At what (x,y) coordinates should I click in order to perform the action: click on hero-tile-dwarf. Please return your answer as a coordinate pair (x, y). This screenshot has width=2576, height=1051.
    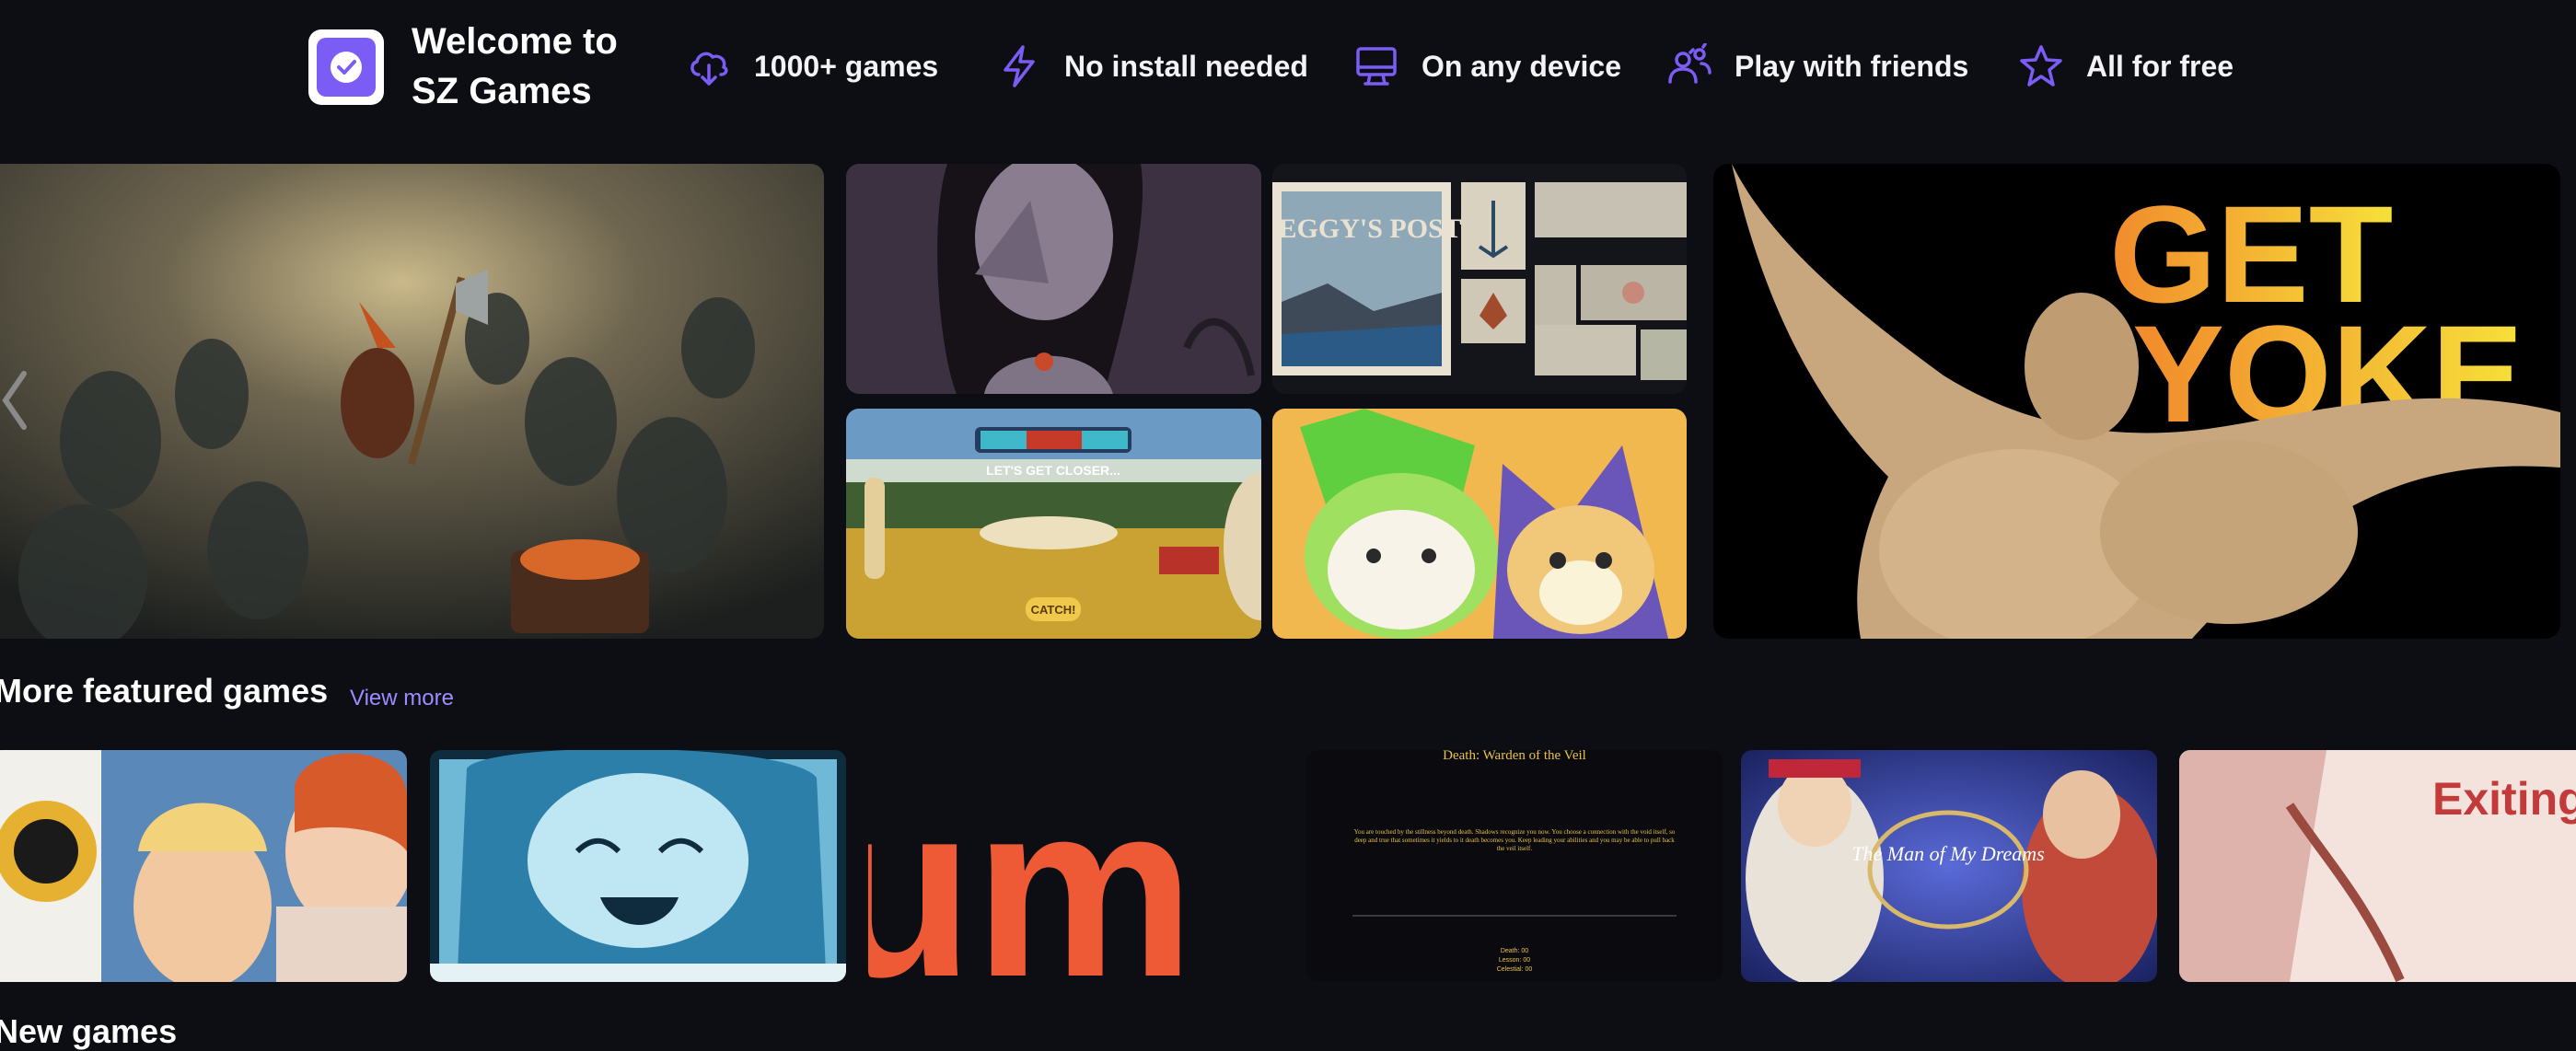
    Looking at the image, I should click on (412, 401).